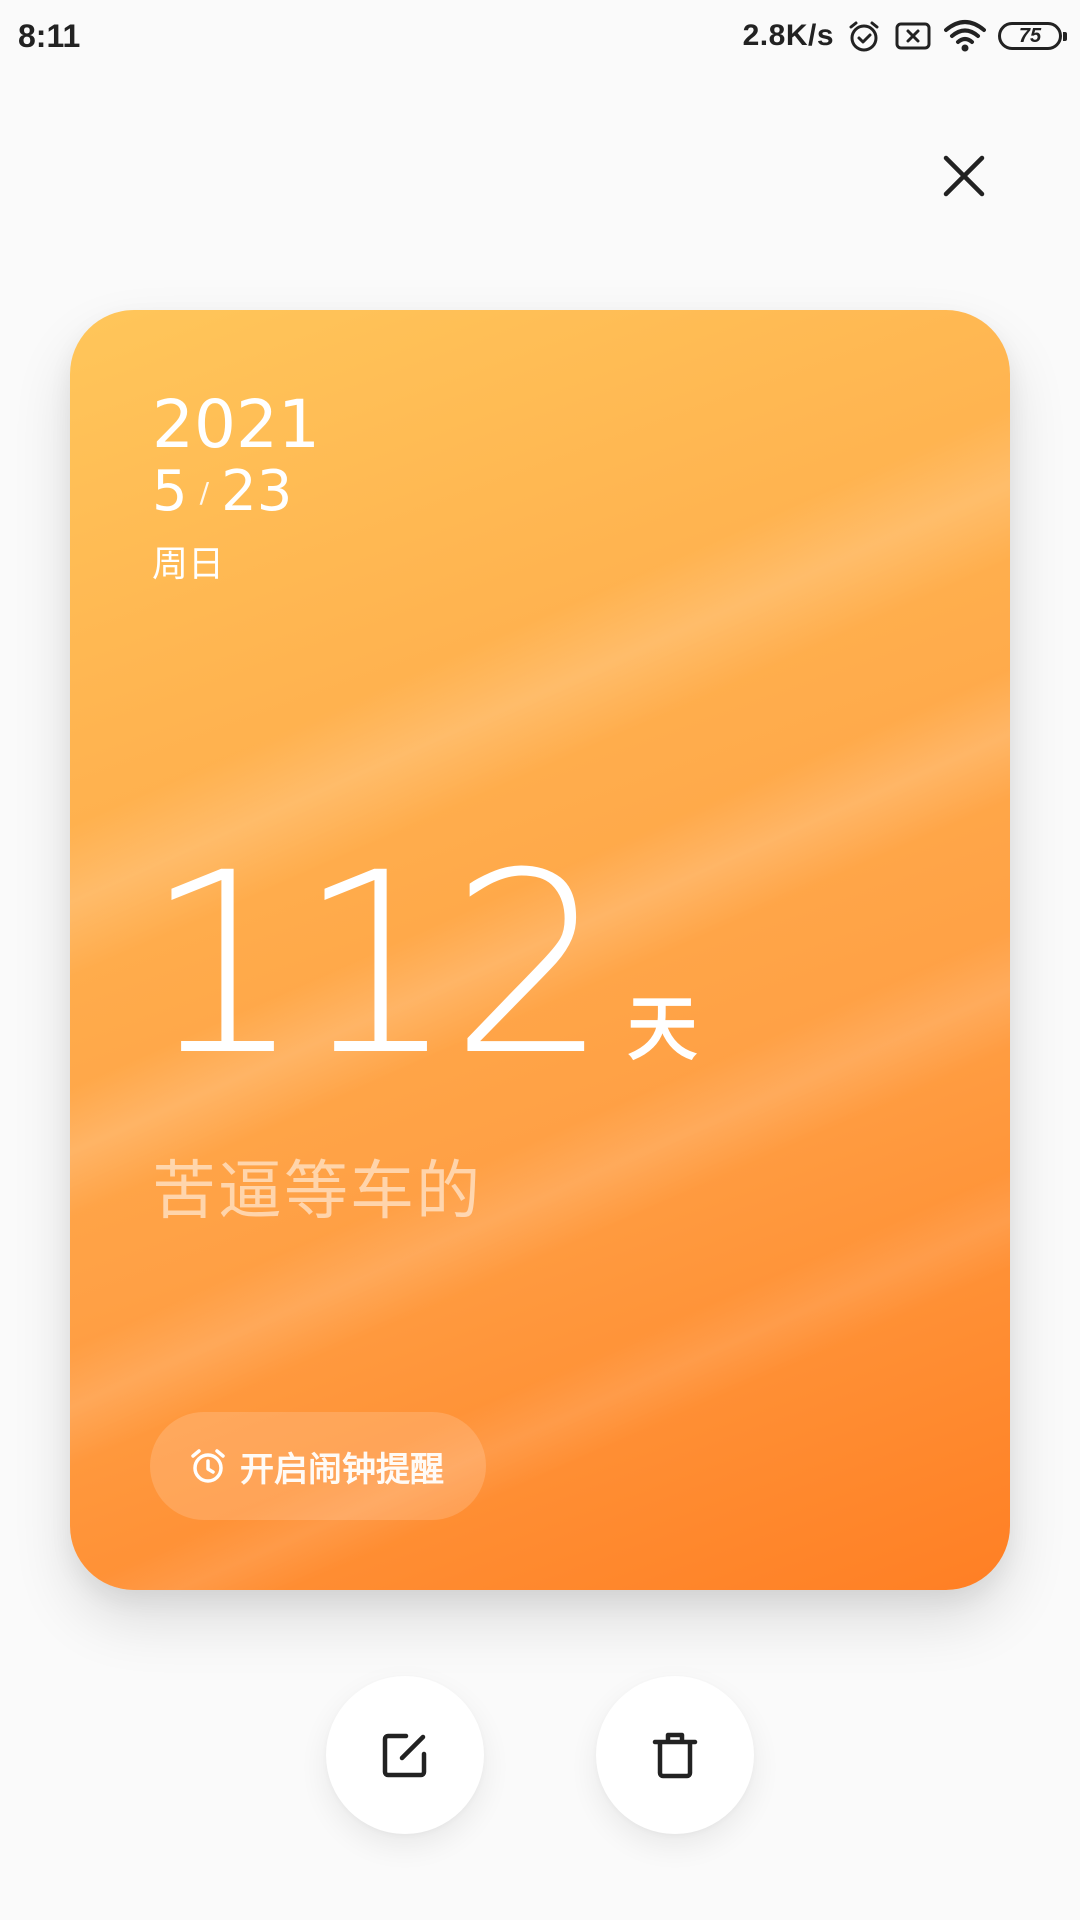 The width and height of the screenshot is (1080, 1920). I want to click on delete-button, so click(675, 1755).